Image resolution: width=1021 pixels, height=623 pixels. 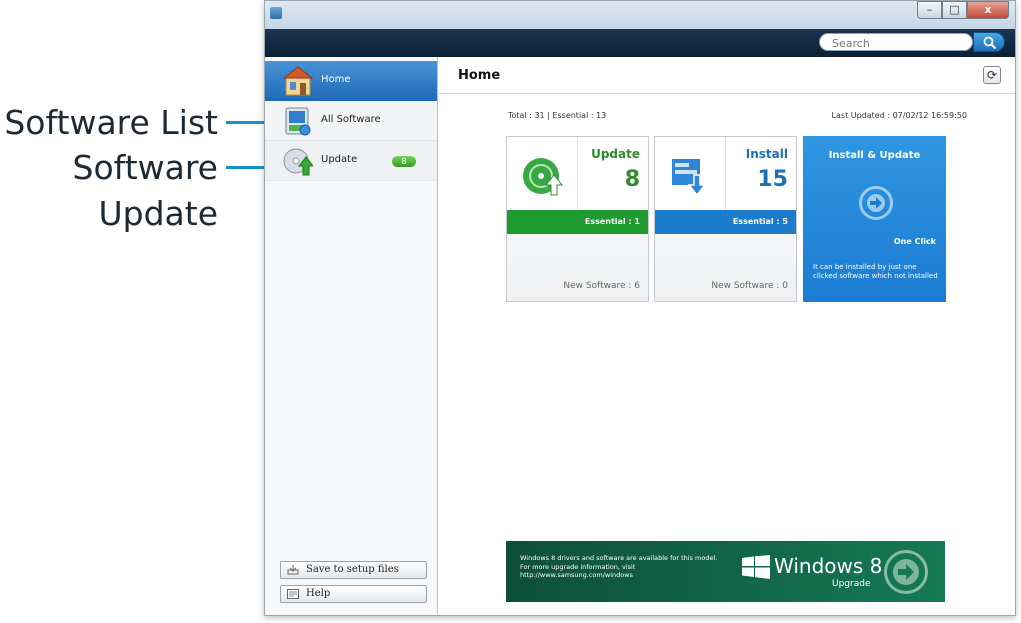 I want to click on help-button-label: Help, so click(x=318, y=593).